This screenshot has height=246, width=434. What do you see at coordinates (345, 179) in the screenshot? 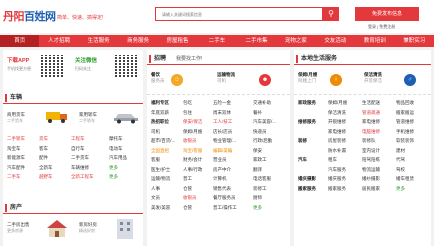
I see `link-item: 婚庆服务` at bounding box center [345, 179].